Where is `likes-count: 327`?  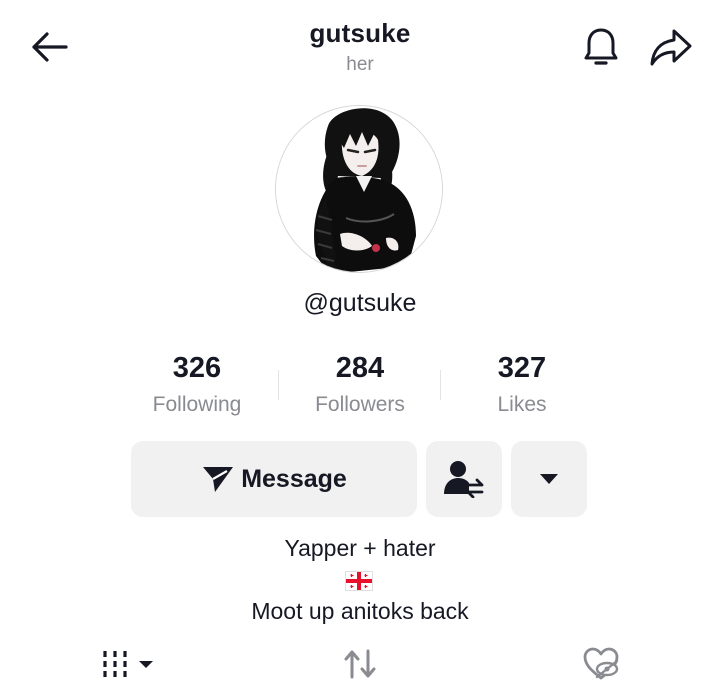 likes-count: 327 is located at coordinates (522, 368).